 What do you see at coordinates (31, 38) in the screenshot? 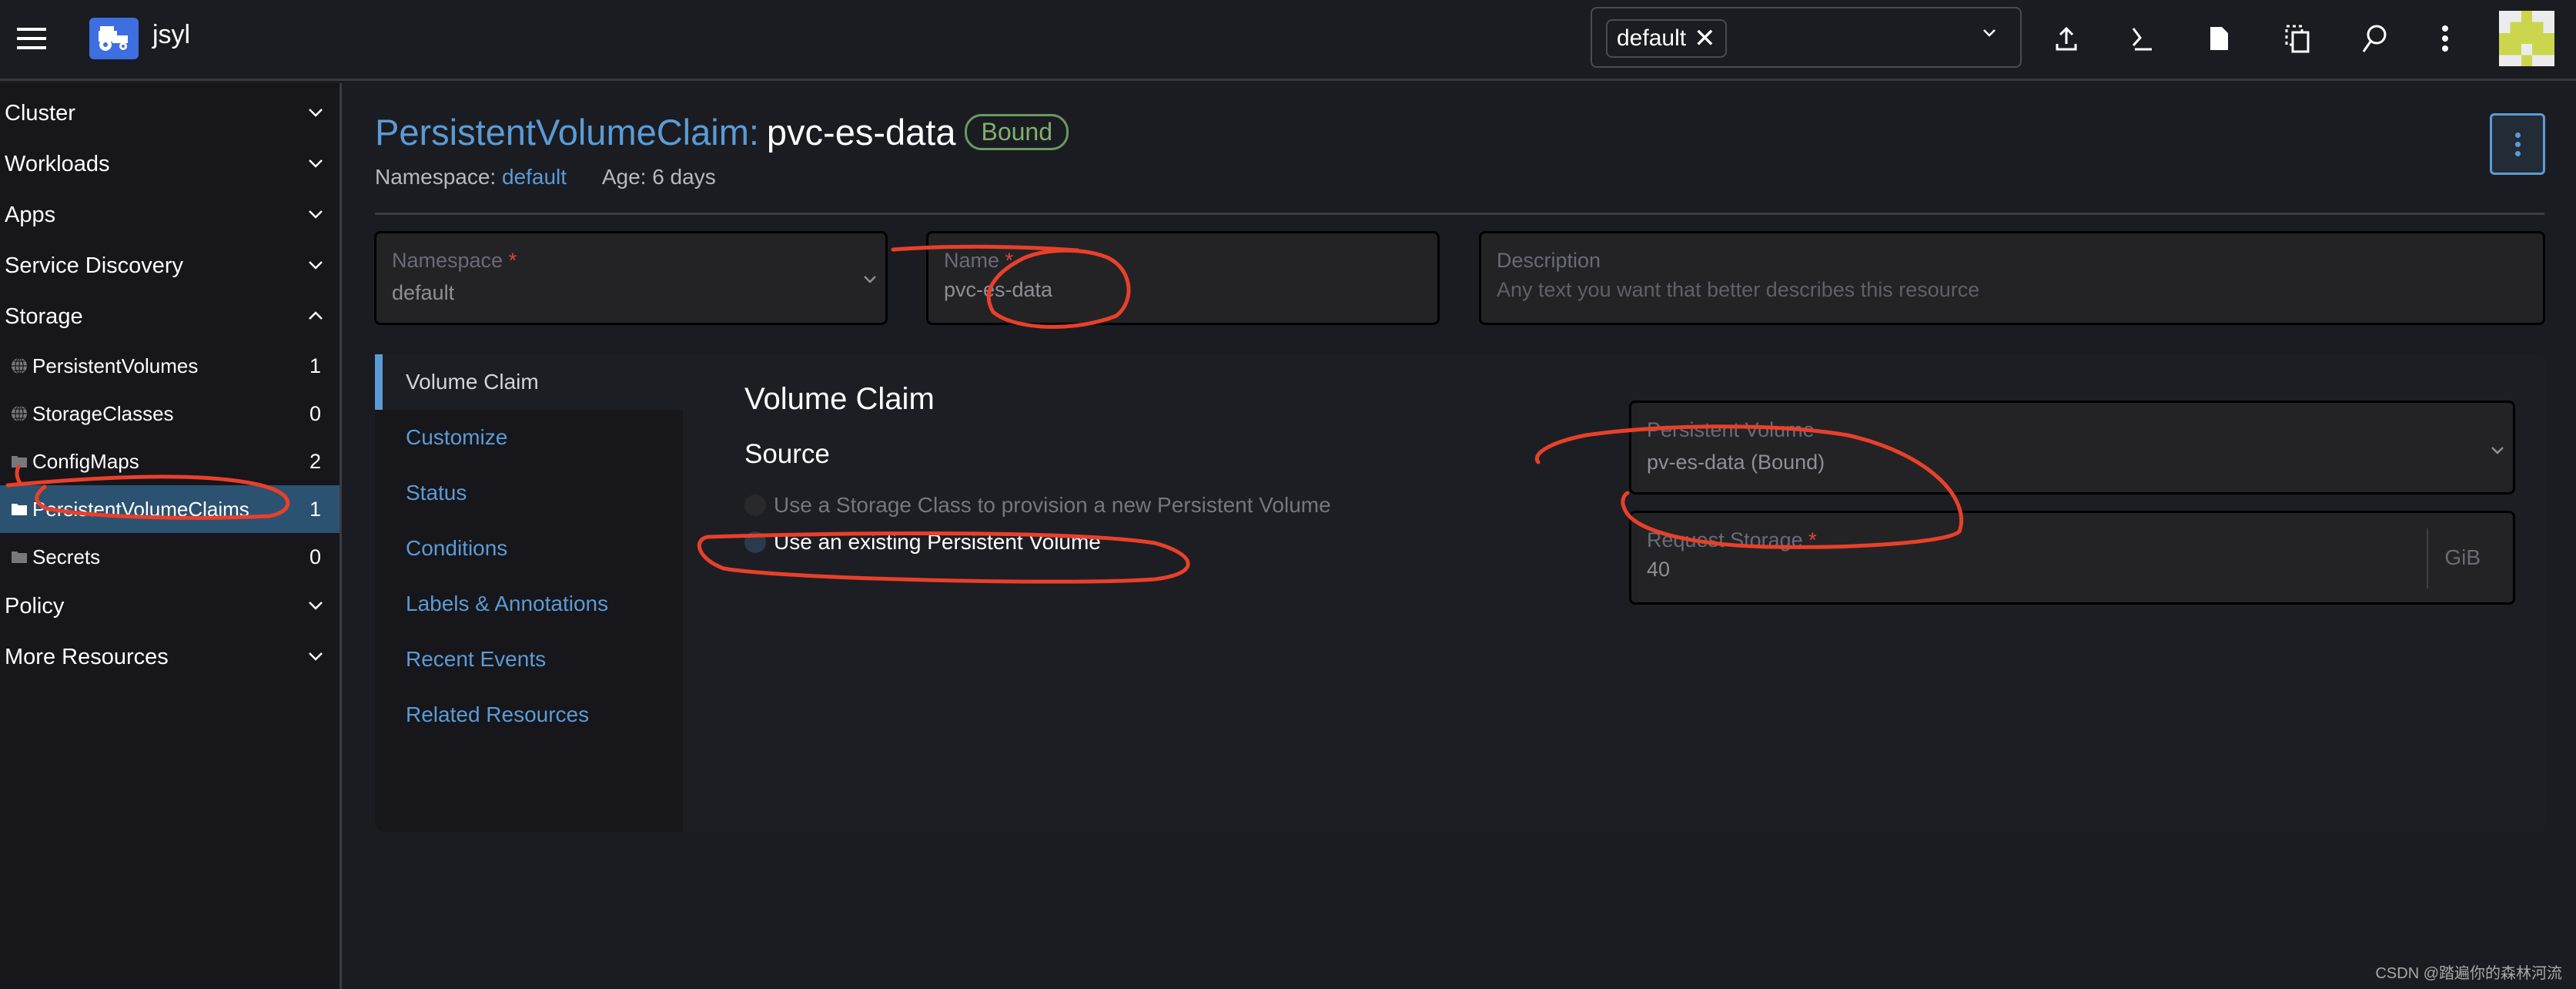
I see `menu-icon` at bounding box center [31, 38].